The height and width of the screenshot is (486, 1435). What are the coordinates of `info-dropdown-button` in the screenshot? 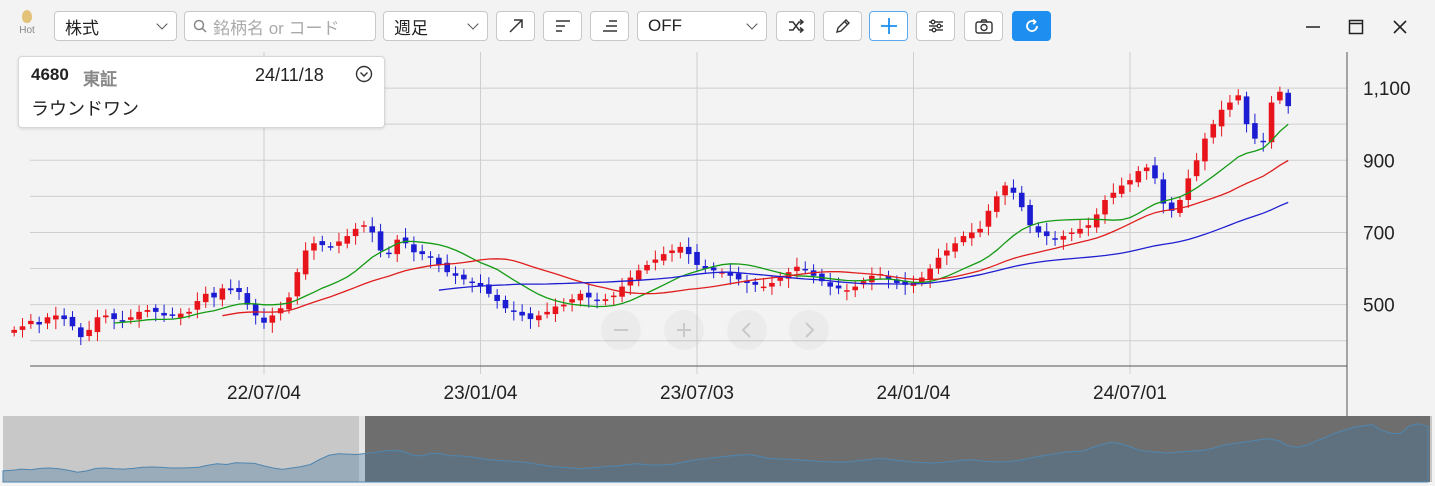 It's located at (364, 76).